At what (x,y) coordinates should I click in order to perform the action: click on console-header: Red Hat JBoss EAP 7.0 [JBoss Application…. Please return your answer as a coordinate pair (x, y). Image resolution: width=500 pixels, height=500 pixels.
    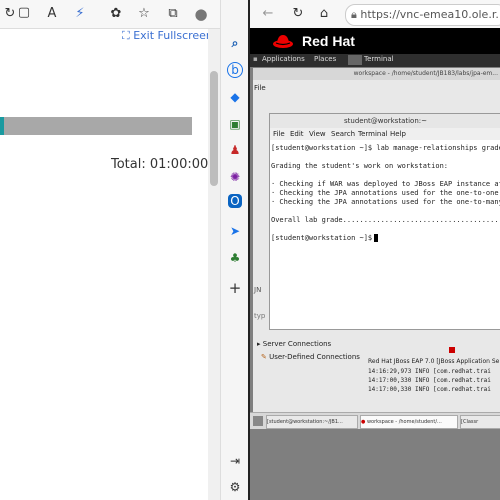
    Looking at the image, I should click on (434, 361).